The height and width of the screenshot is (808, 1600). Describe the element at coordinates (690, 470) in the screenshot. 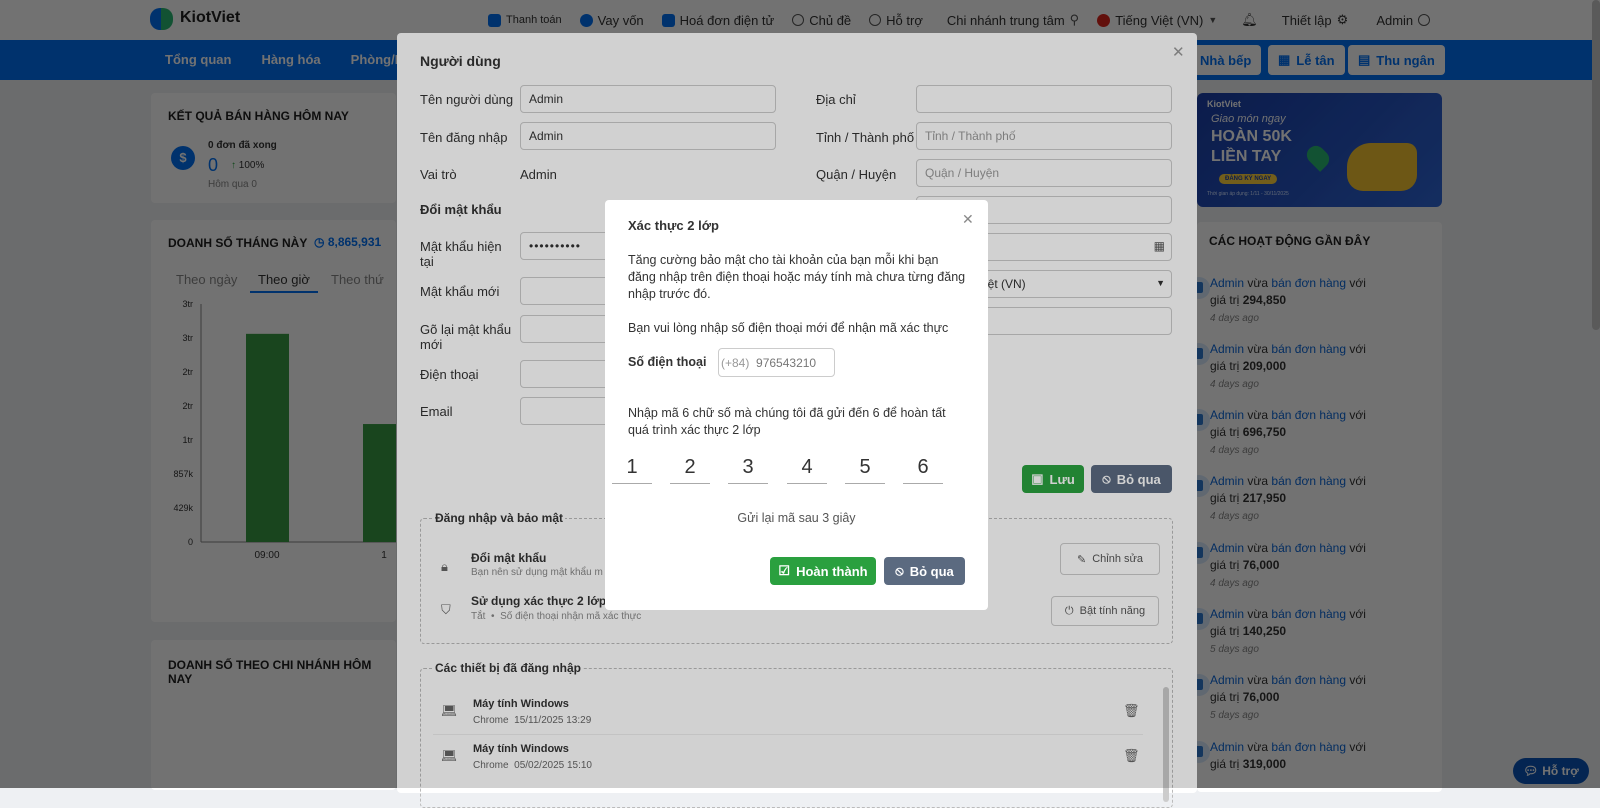

I see `otp-digit-2: 2` at that location.